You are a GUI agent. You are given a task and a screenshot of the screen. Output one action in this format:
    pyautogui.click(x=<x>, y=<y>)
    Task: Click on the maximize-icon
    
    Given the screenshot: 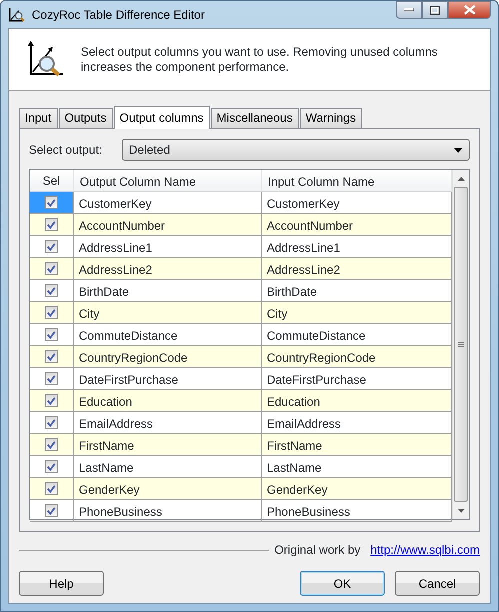 What is the action you would take?
    pyautogui.click(x=435, y=10)
    